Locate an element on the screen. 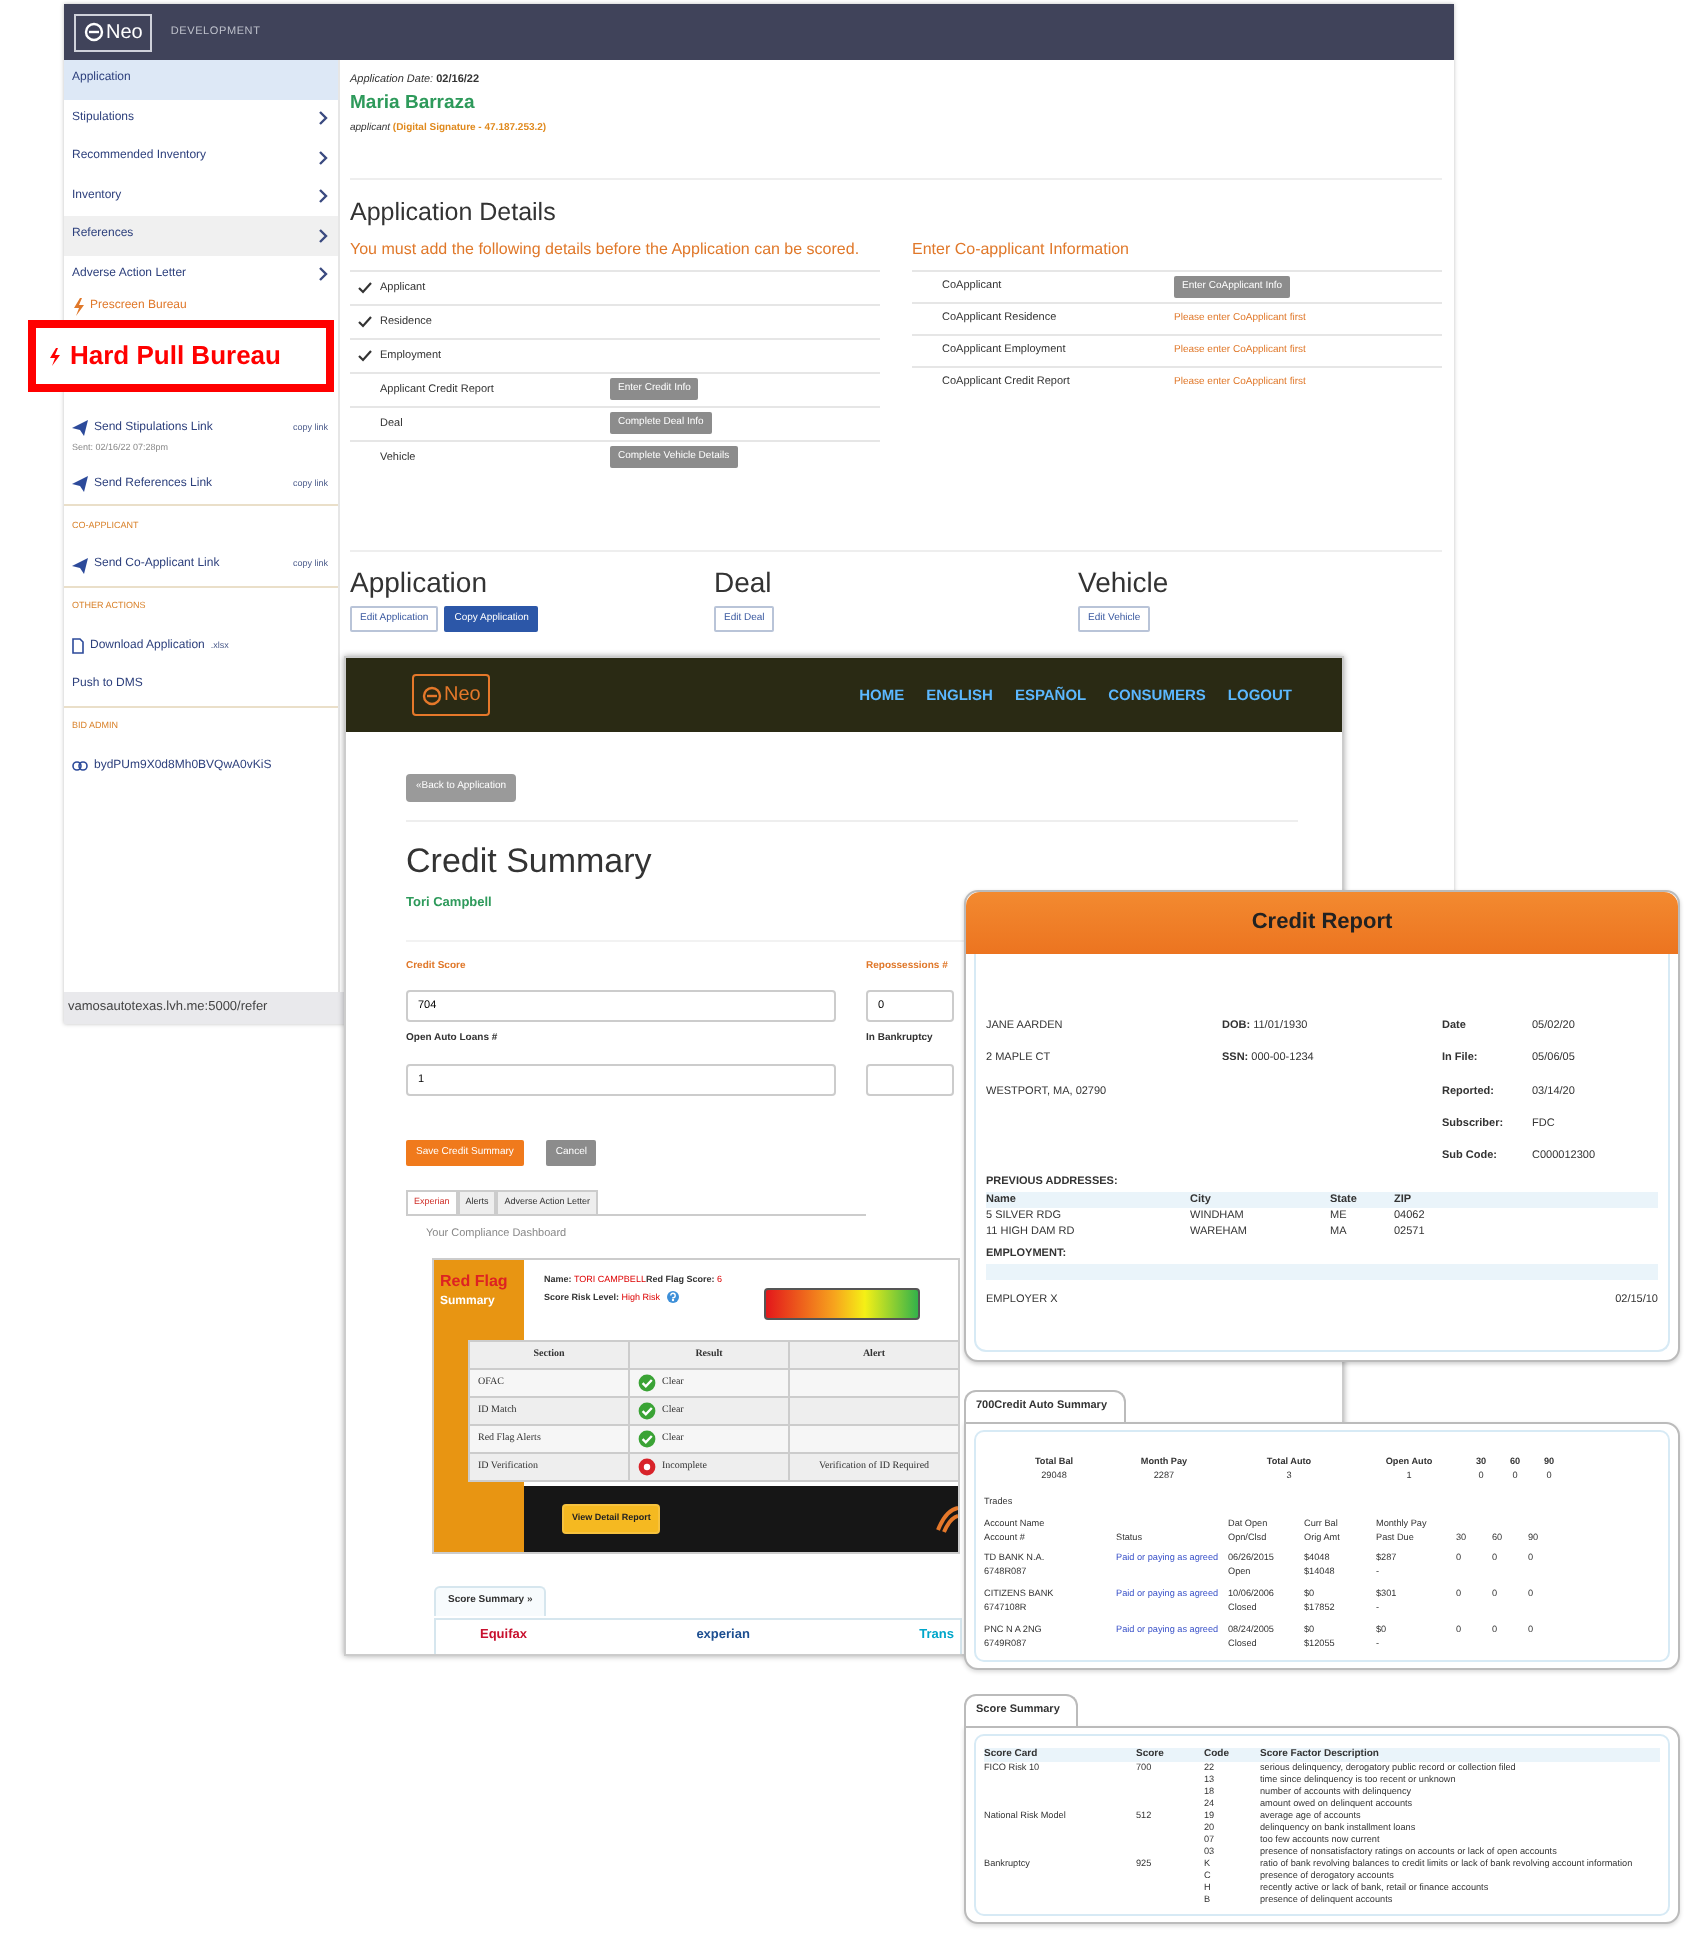 This screenshot has width=1700, height=1960. warning-text: You must add the following details before the Application can be scored. is located at coordinates (606, 249).